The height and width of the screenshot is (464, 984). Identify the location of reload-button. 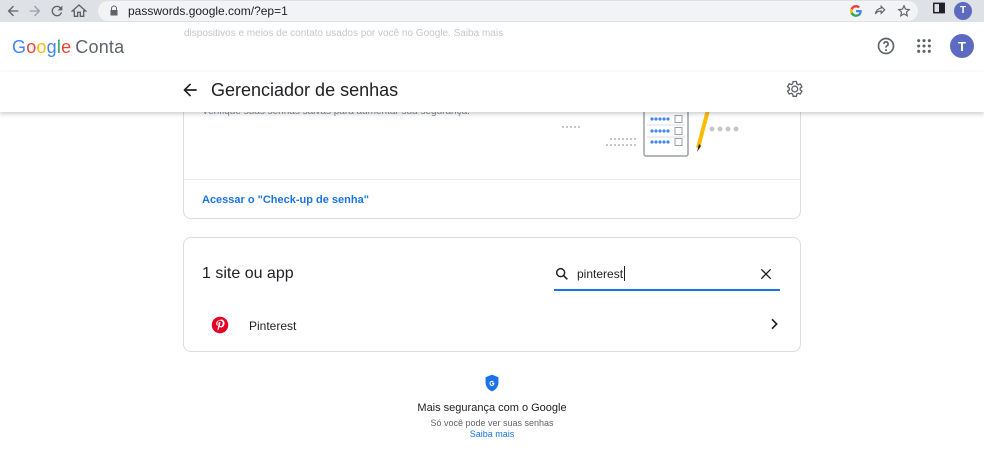
(57, 11).